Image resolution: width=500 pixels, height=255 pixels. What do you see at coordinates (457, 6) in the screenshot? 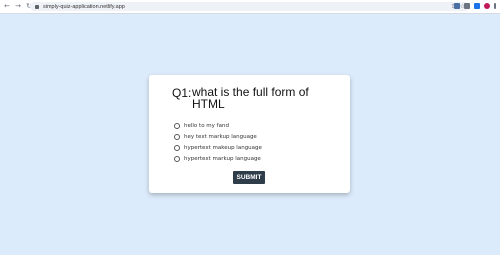
I see `extensions-icon` at bounding box center [457, 6].